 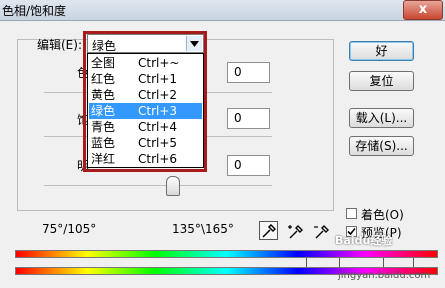 I want to click on colorize-label: 着色(O), so click(x=382, y=215).